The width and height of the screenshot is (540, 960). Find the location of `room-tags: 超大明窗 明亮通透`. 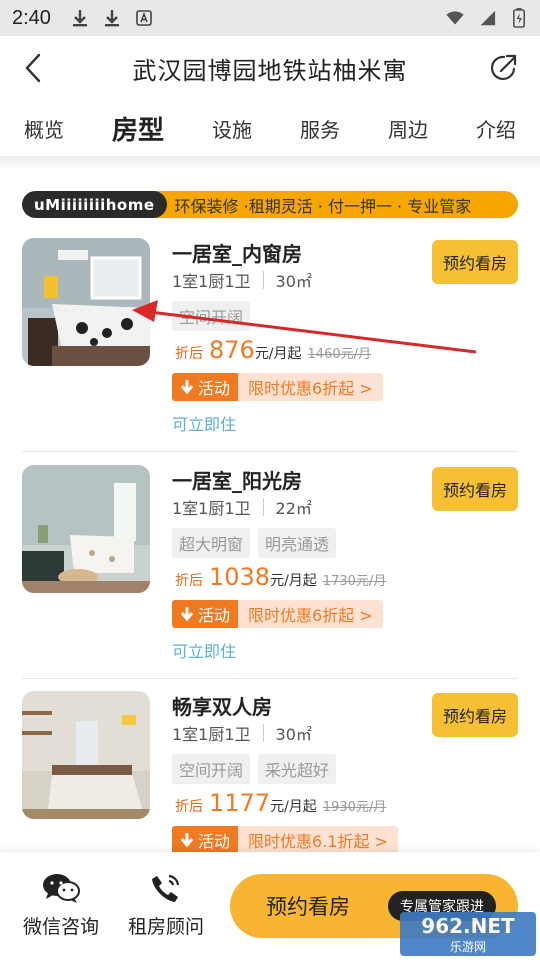

room-tags: 超大明窗 明亮通透 is located at coordinates (254, 543).